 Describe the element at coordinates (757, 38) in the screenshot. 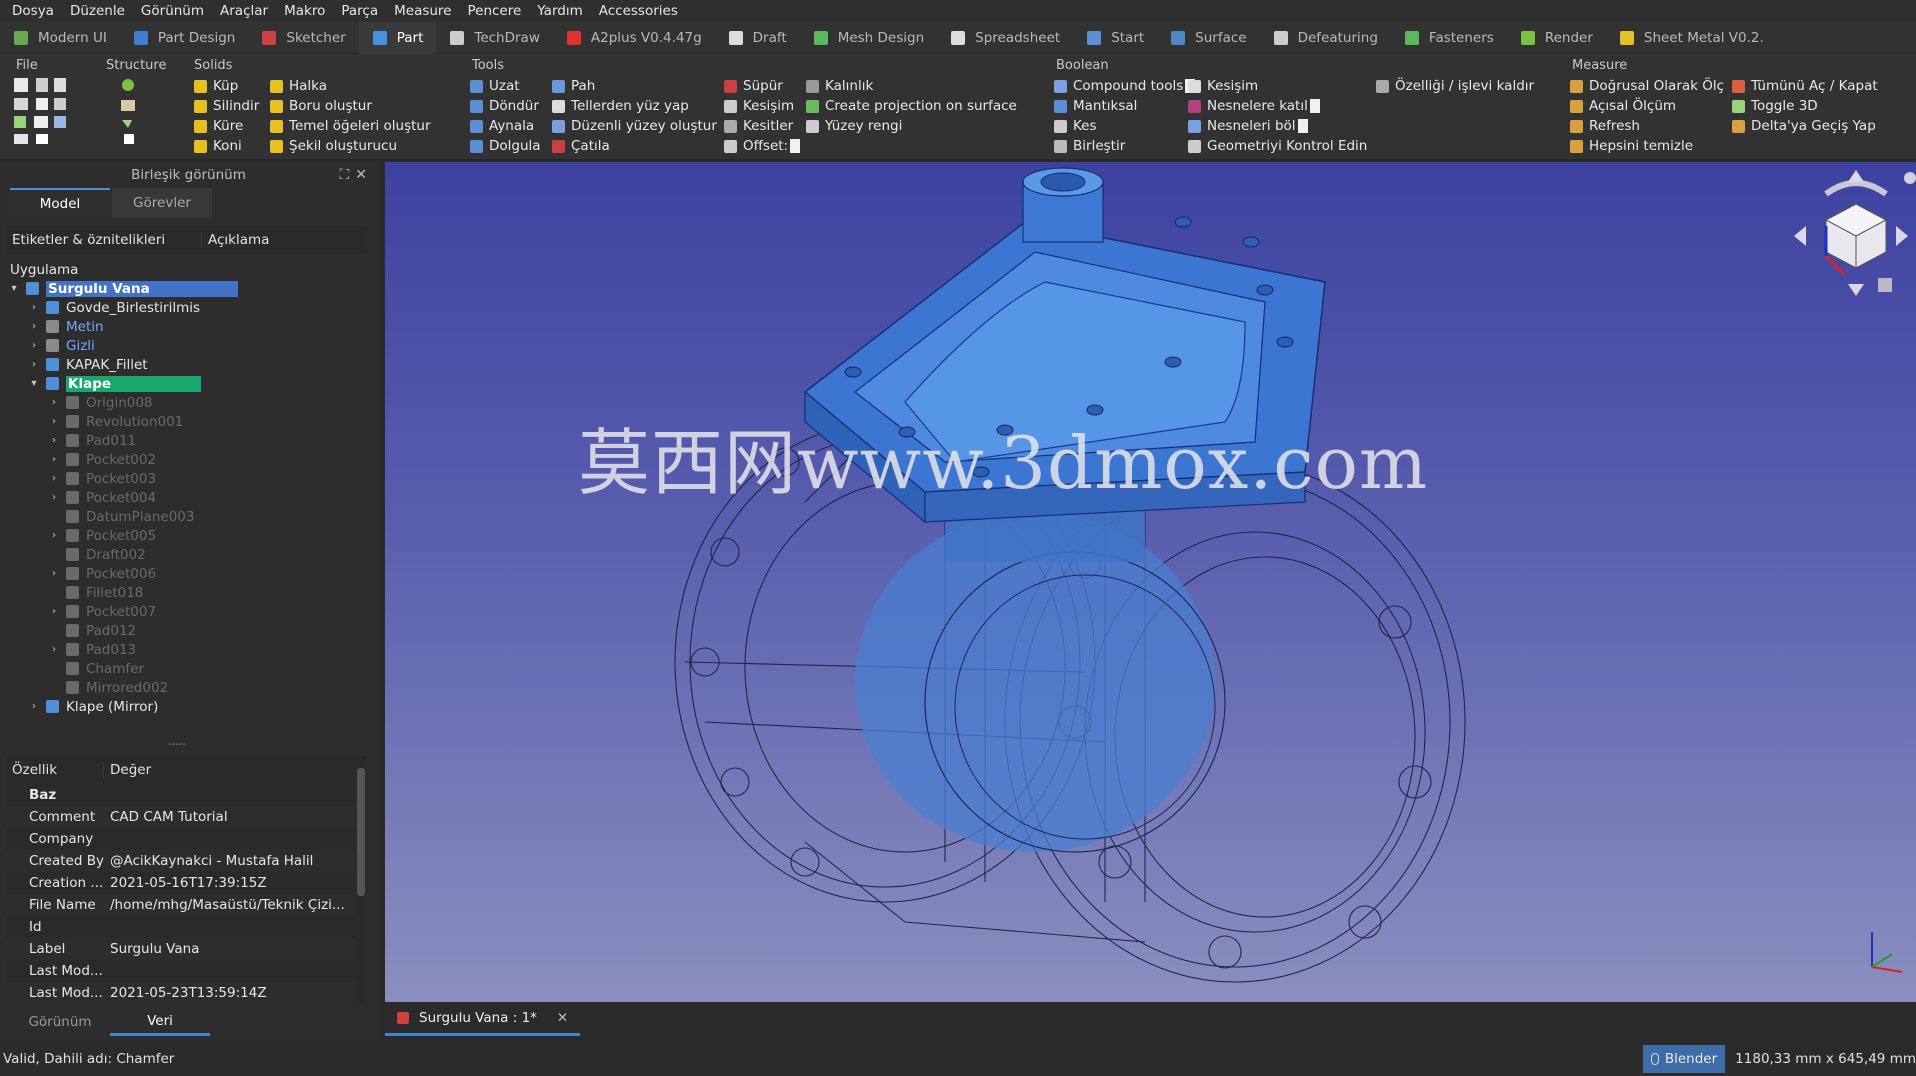

I see `workbench-draft: Draft` at that location.